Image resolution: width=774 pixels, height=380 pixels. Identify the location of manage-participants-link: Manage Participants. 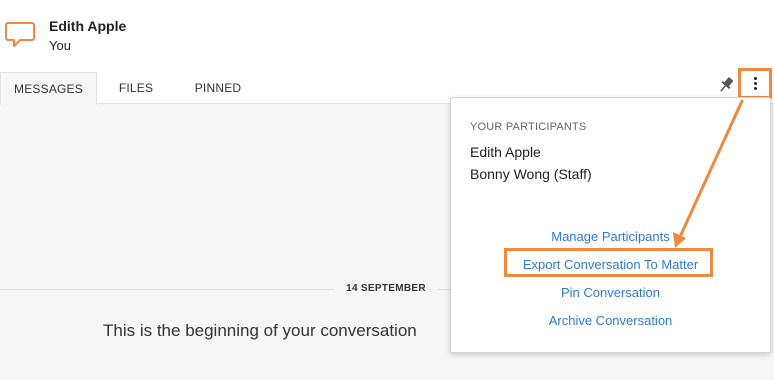
(610, 236).